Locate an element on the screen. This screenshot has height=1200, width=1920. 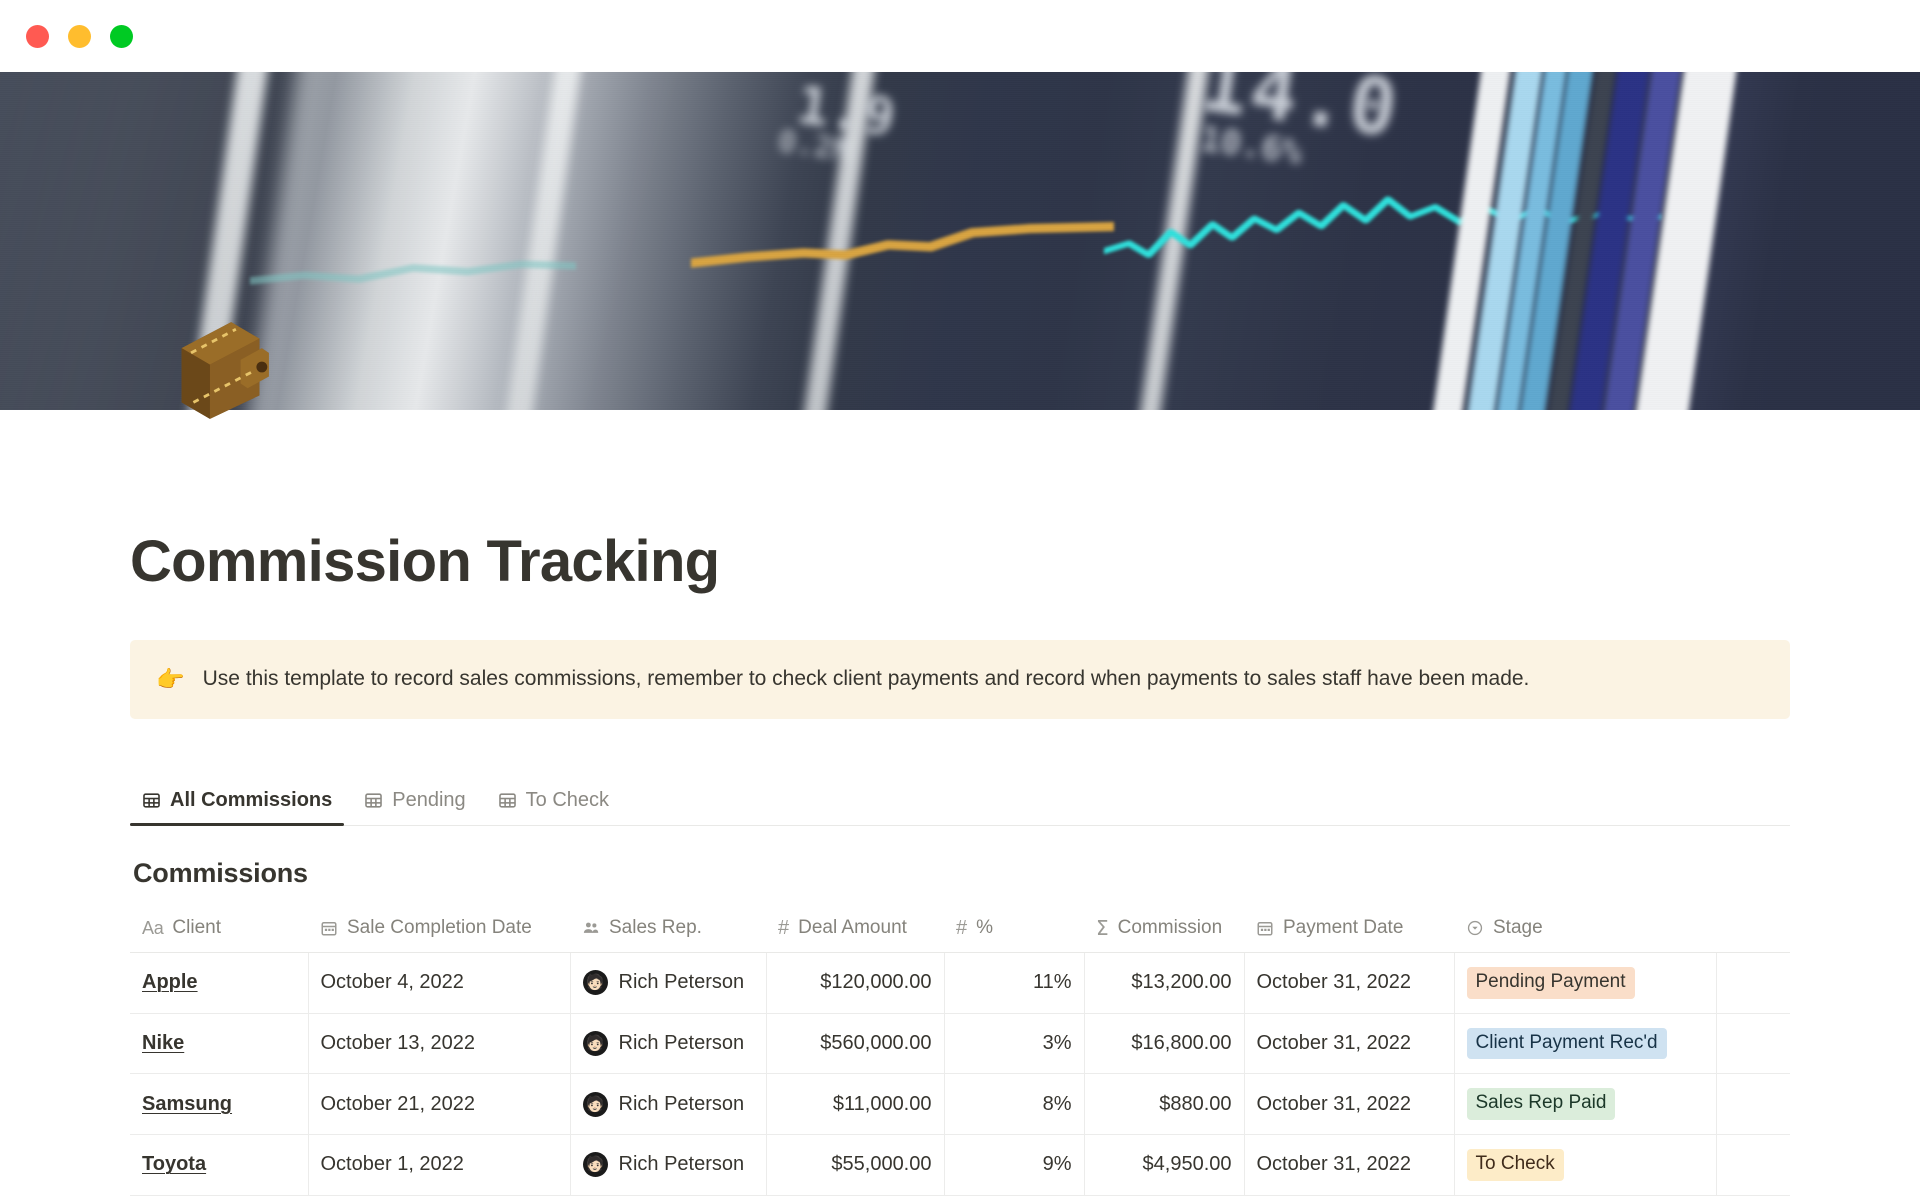
tab-all-commissions: All Commissions is located at coordinates (237, 806).